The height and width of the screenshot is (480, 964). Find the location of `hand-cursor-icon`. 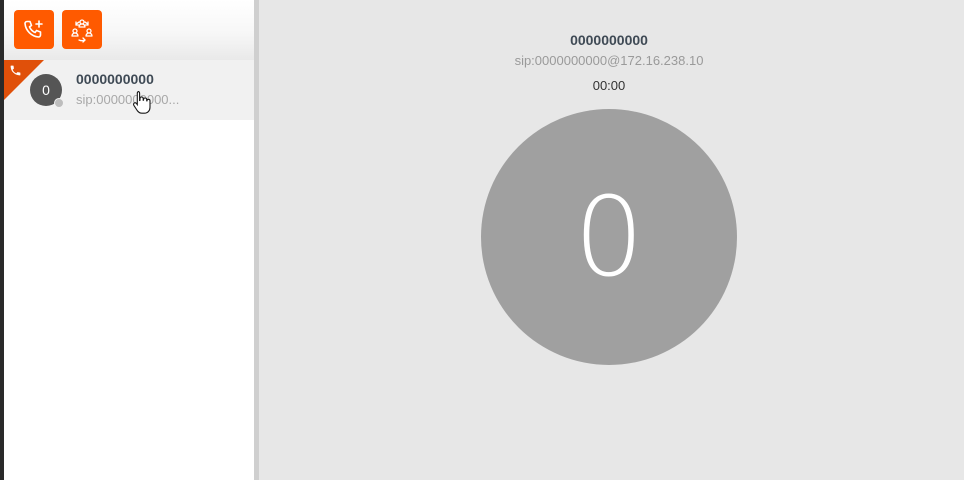

hand-cursor-icon is located at coordinates (141, 102).